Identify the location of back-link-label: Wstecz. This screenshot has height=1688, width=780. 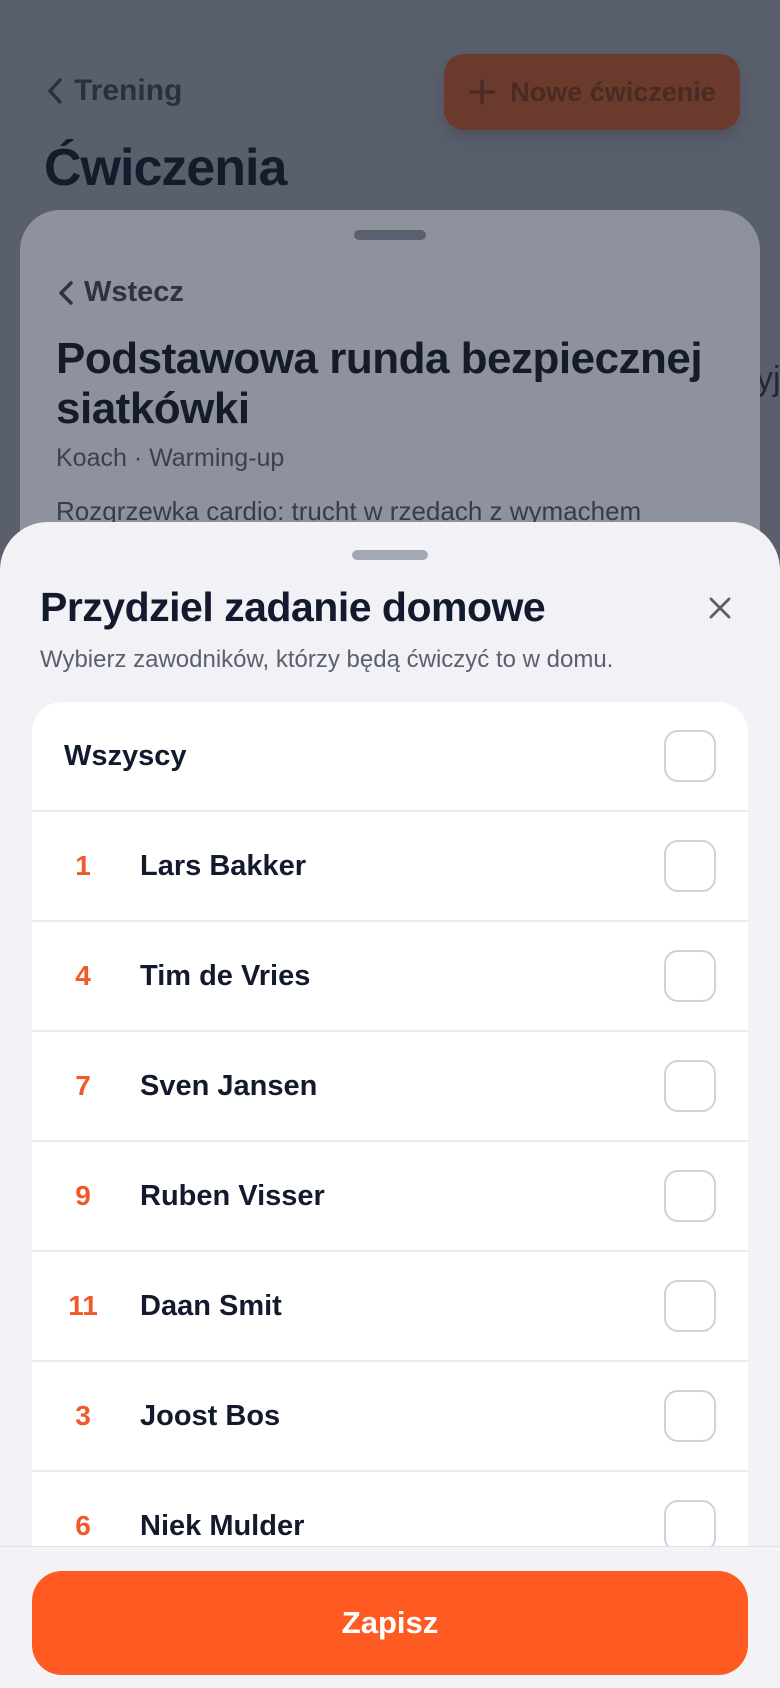
(134, 292).